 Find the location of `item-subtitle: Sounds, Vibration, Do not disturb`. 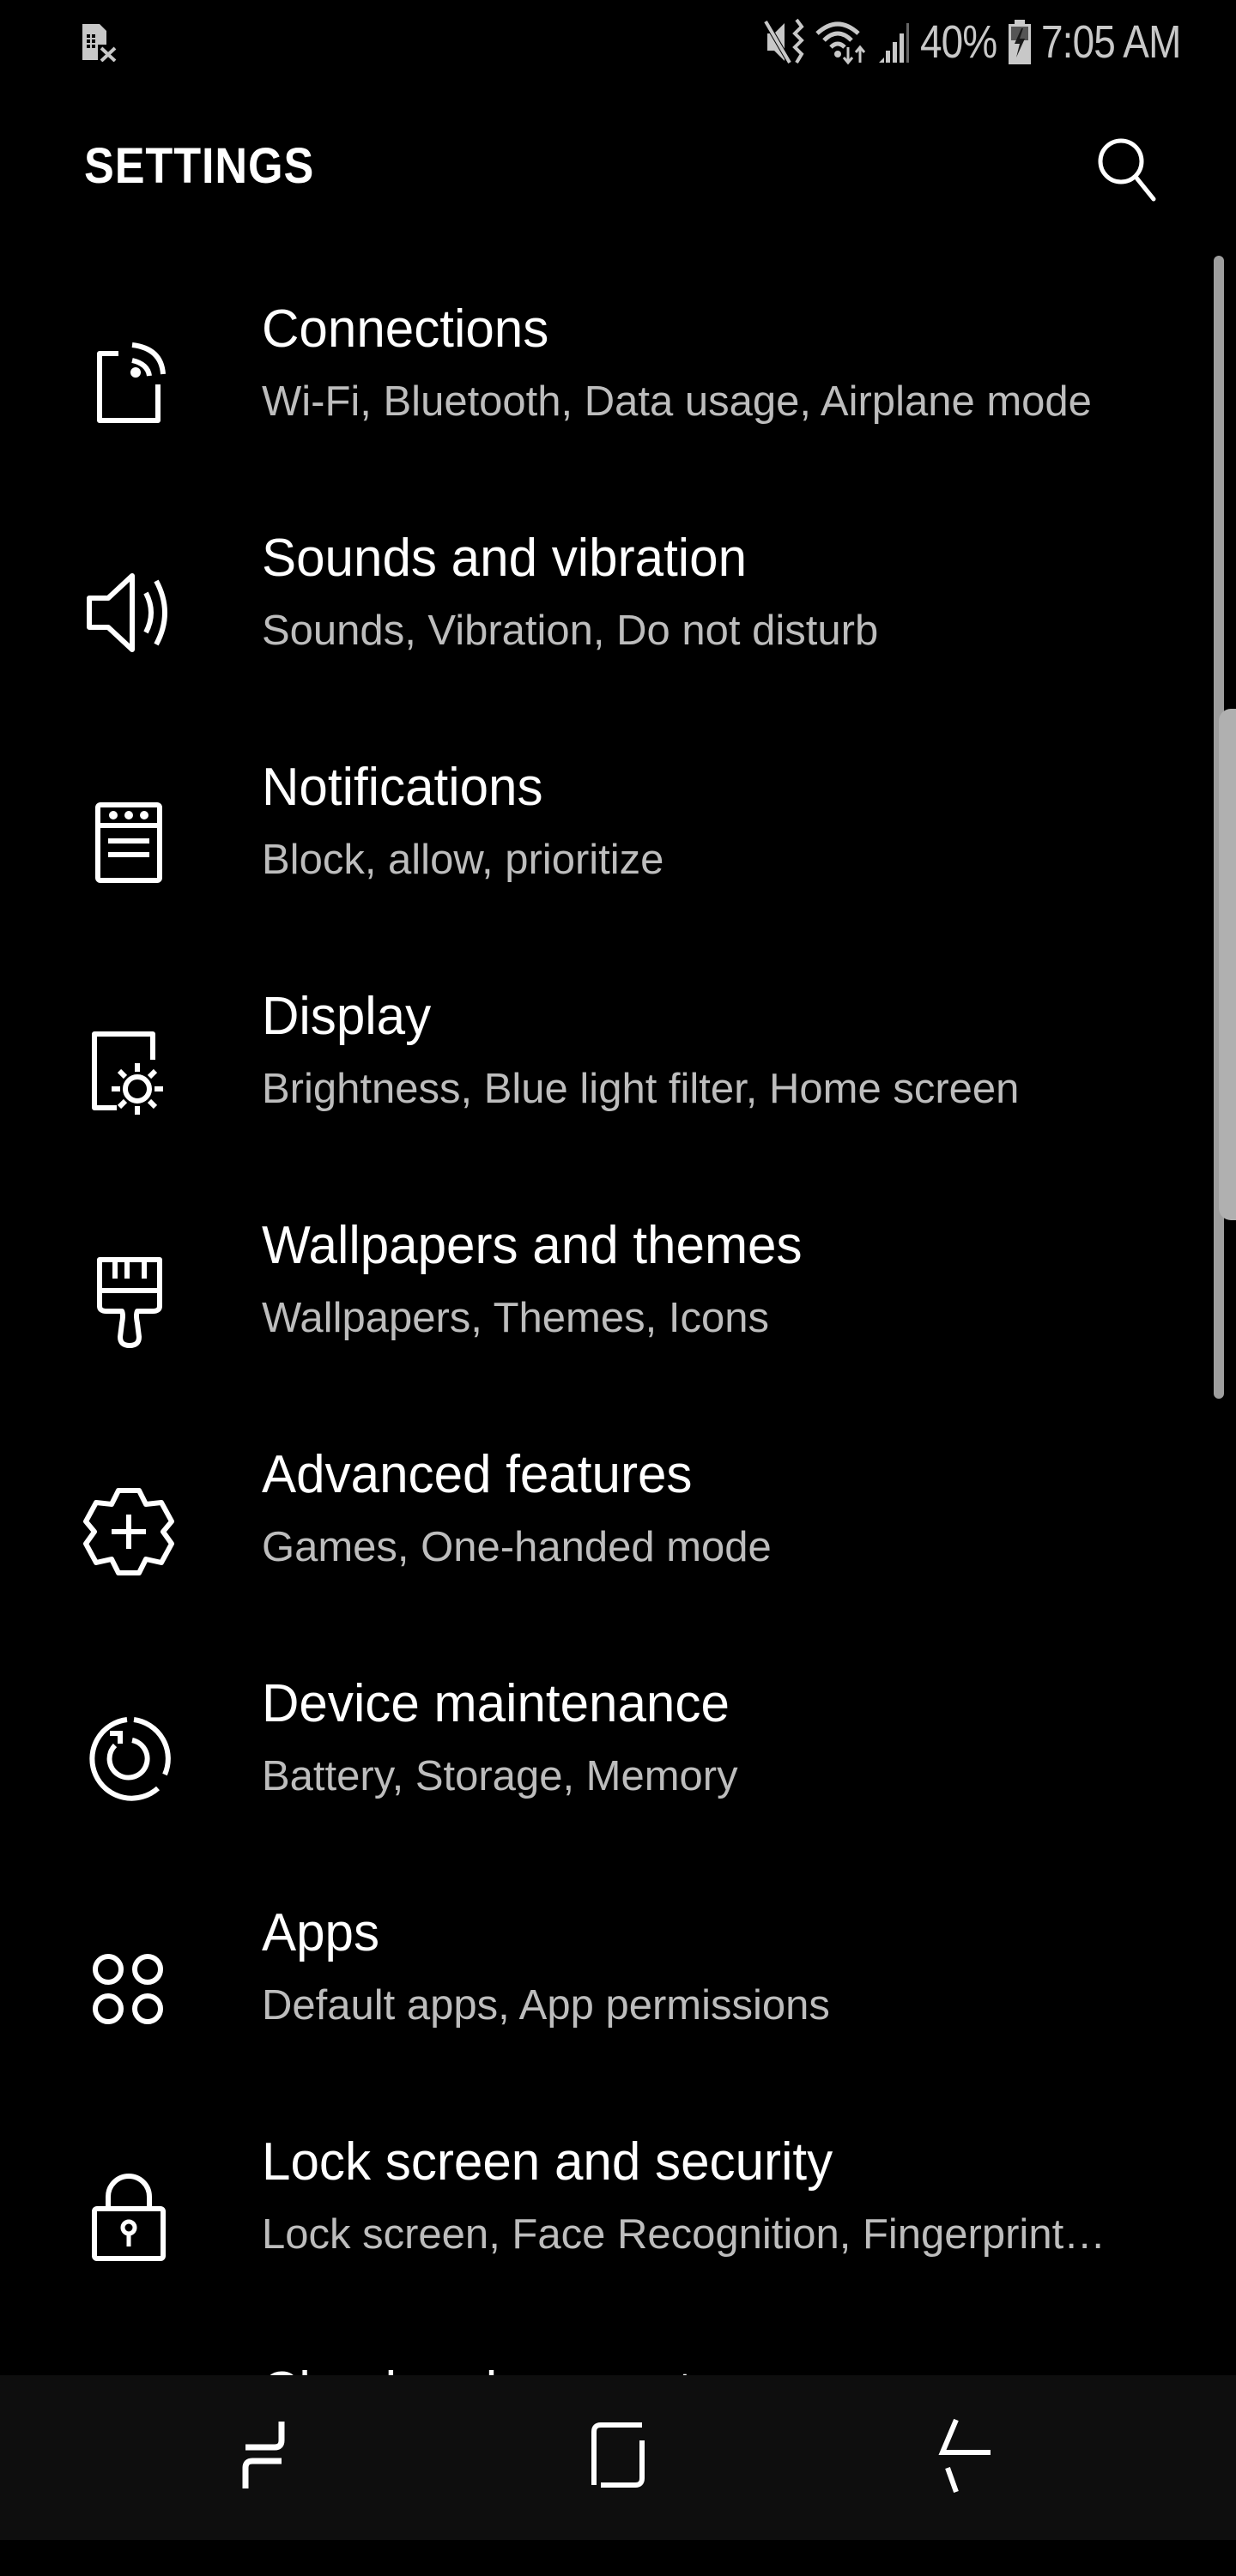

item-subtitle: Sounds, Vibration, Do not disturb is located at coordinates (570, 631).